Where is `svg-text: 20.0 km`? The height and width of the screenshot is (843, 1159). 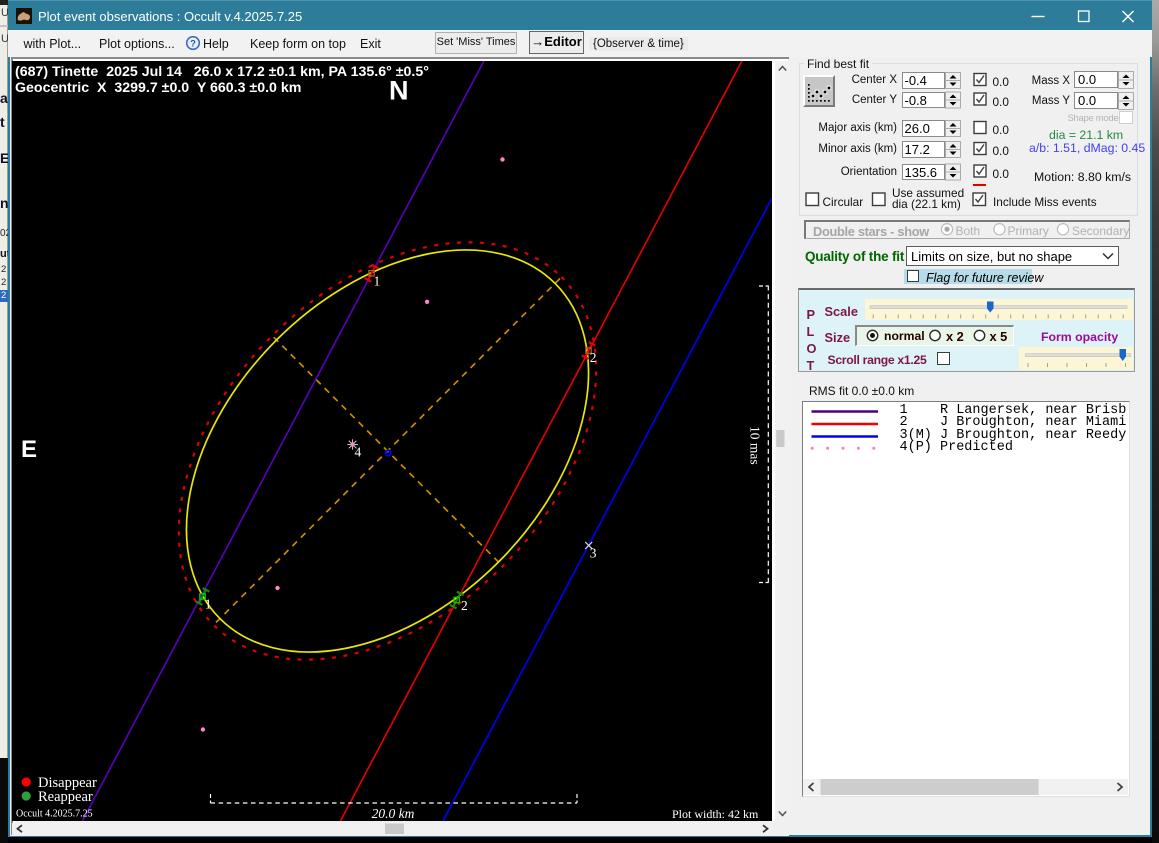
svg-text: 20.0 km is located at coordinates (393, 813).